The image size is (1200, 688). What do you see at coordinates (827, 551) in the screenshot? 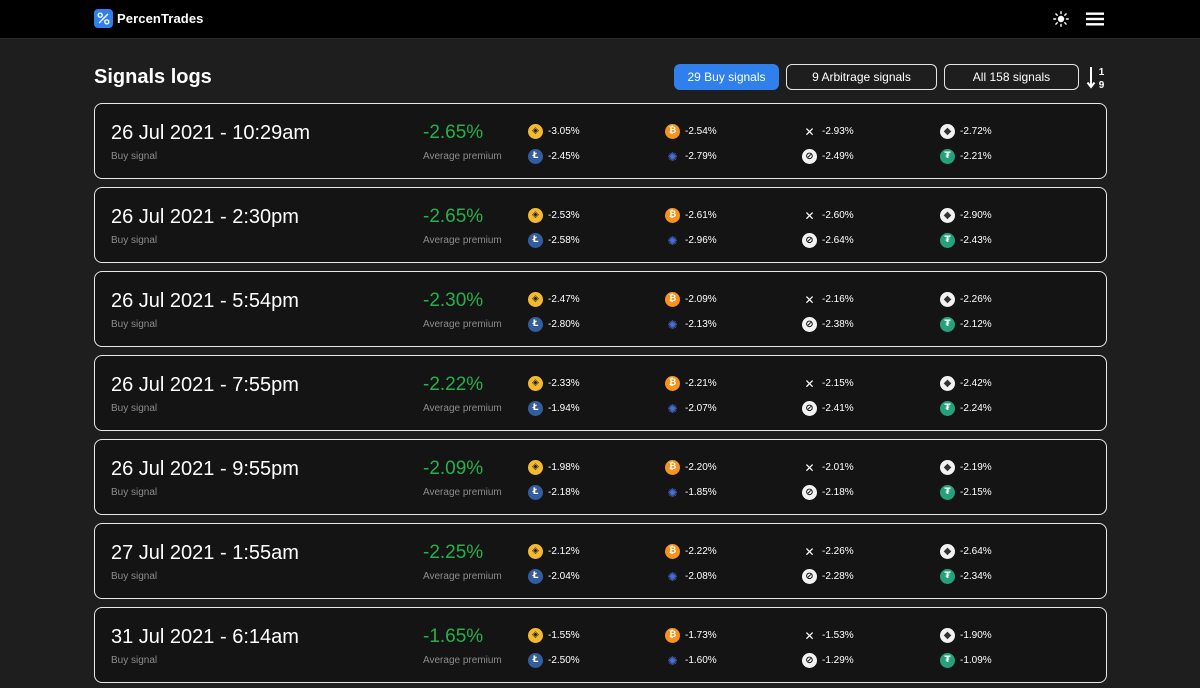
I see `coin-premium-xrp: ✕ -2.26%` at bounding box center [827, 551].